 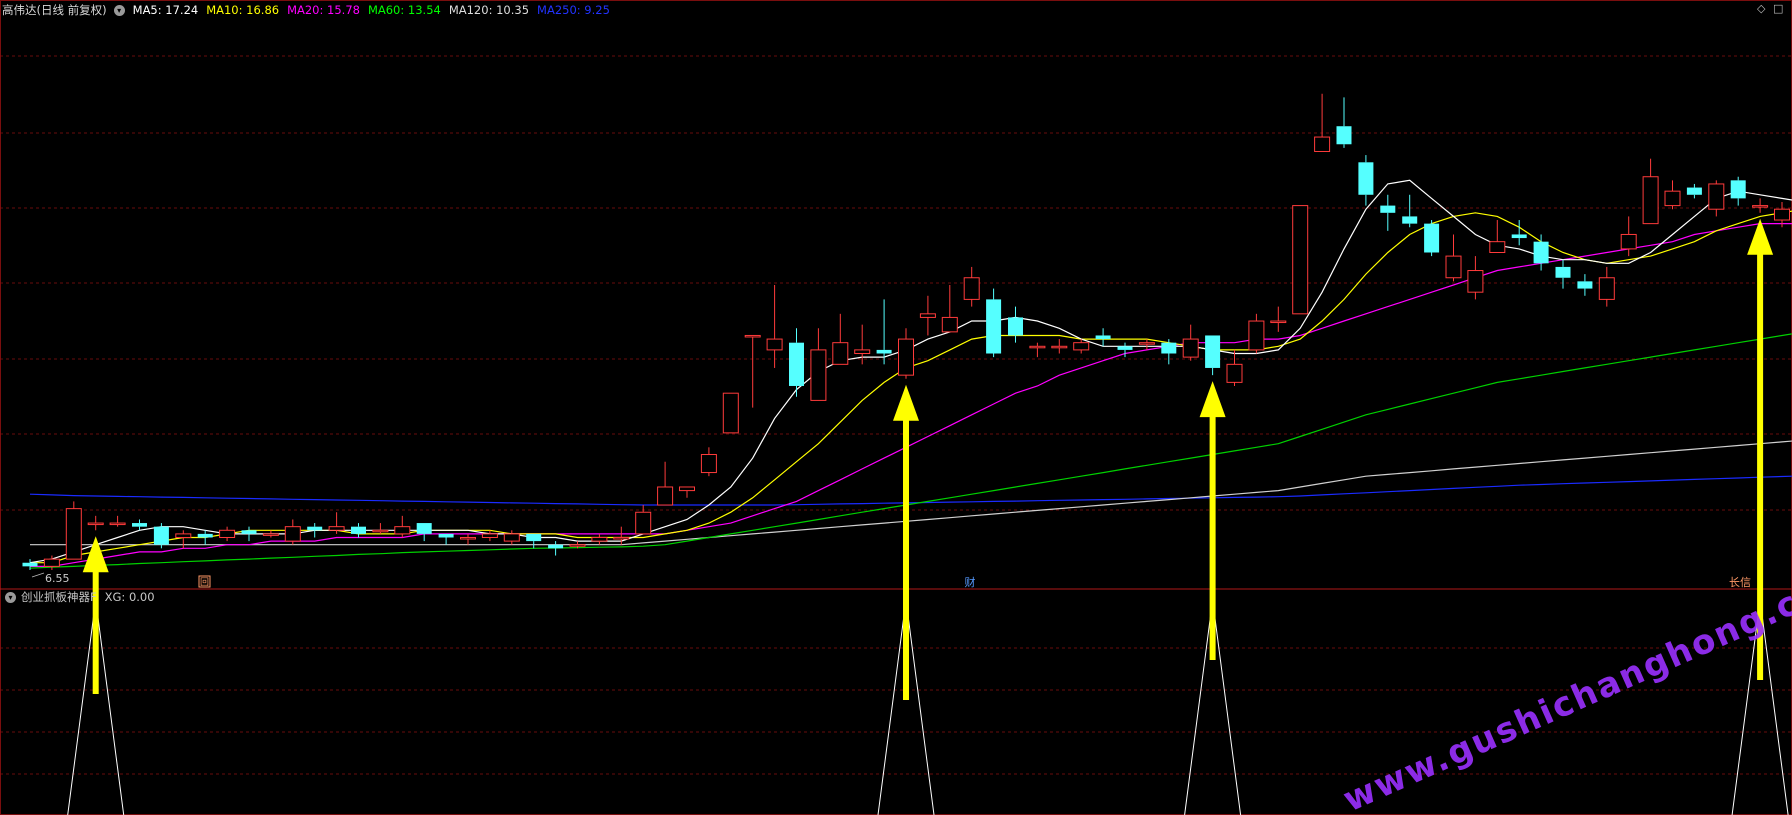 I want to click on indicator-legend: ▾ 创业抓板神器F XG: 0.00, so click(x=78, y=597).